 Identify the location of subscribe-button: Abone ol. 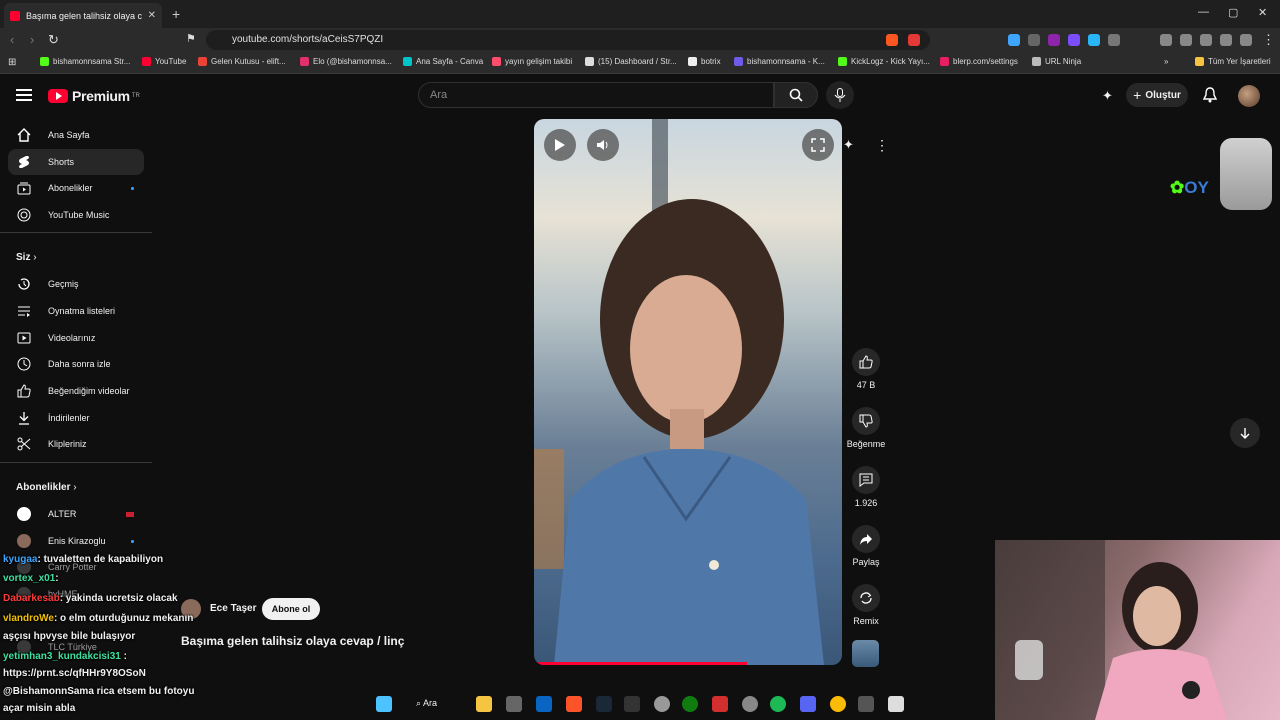
(291, 609).